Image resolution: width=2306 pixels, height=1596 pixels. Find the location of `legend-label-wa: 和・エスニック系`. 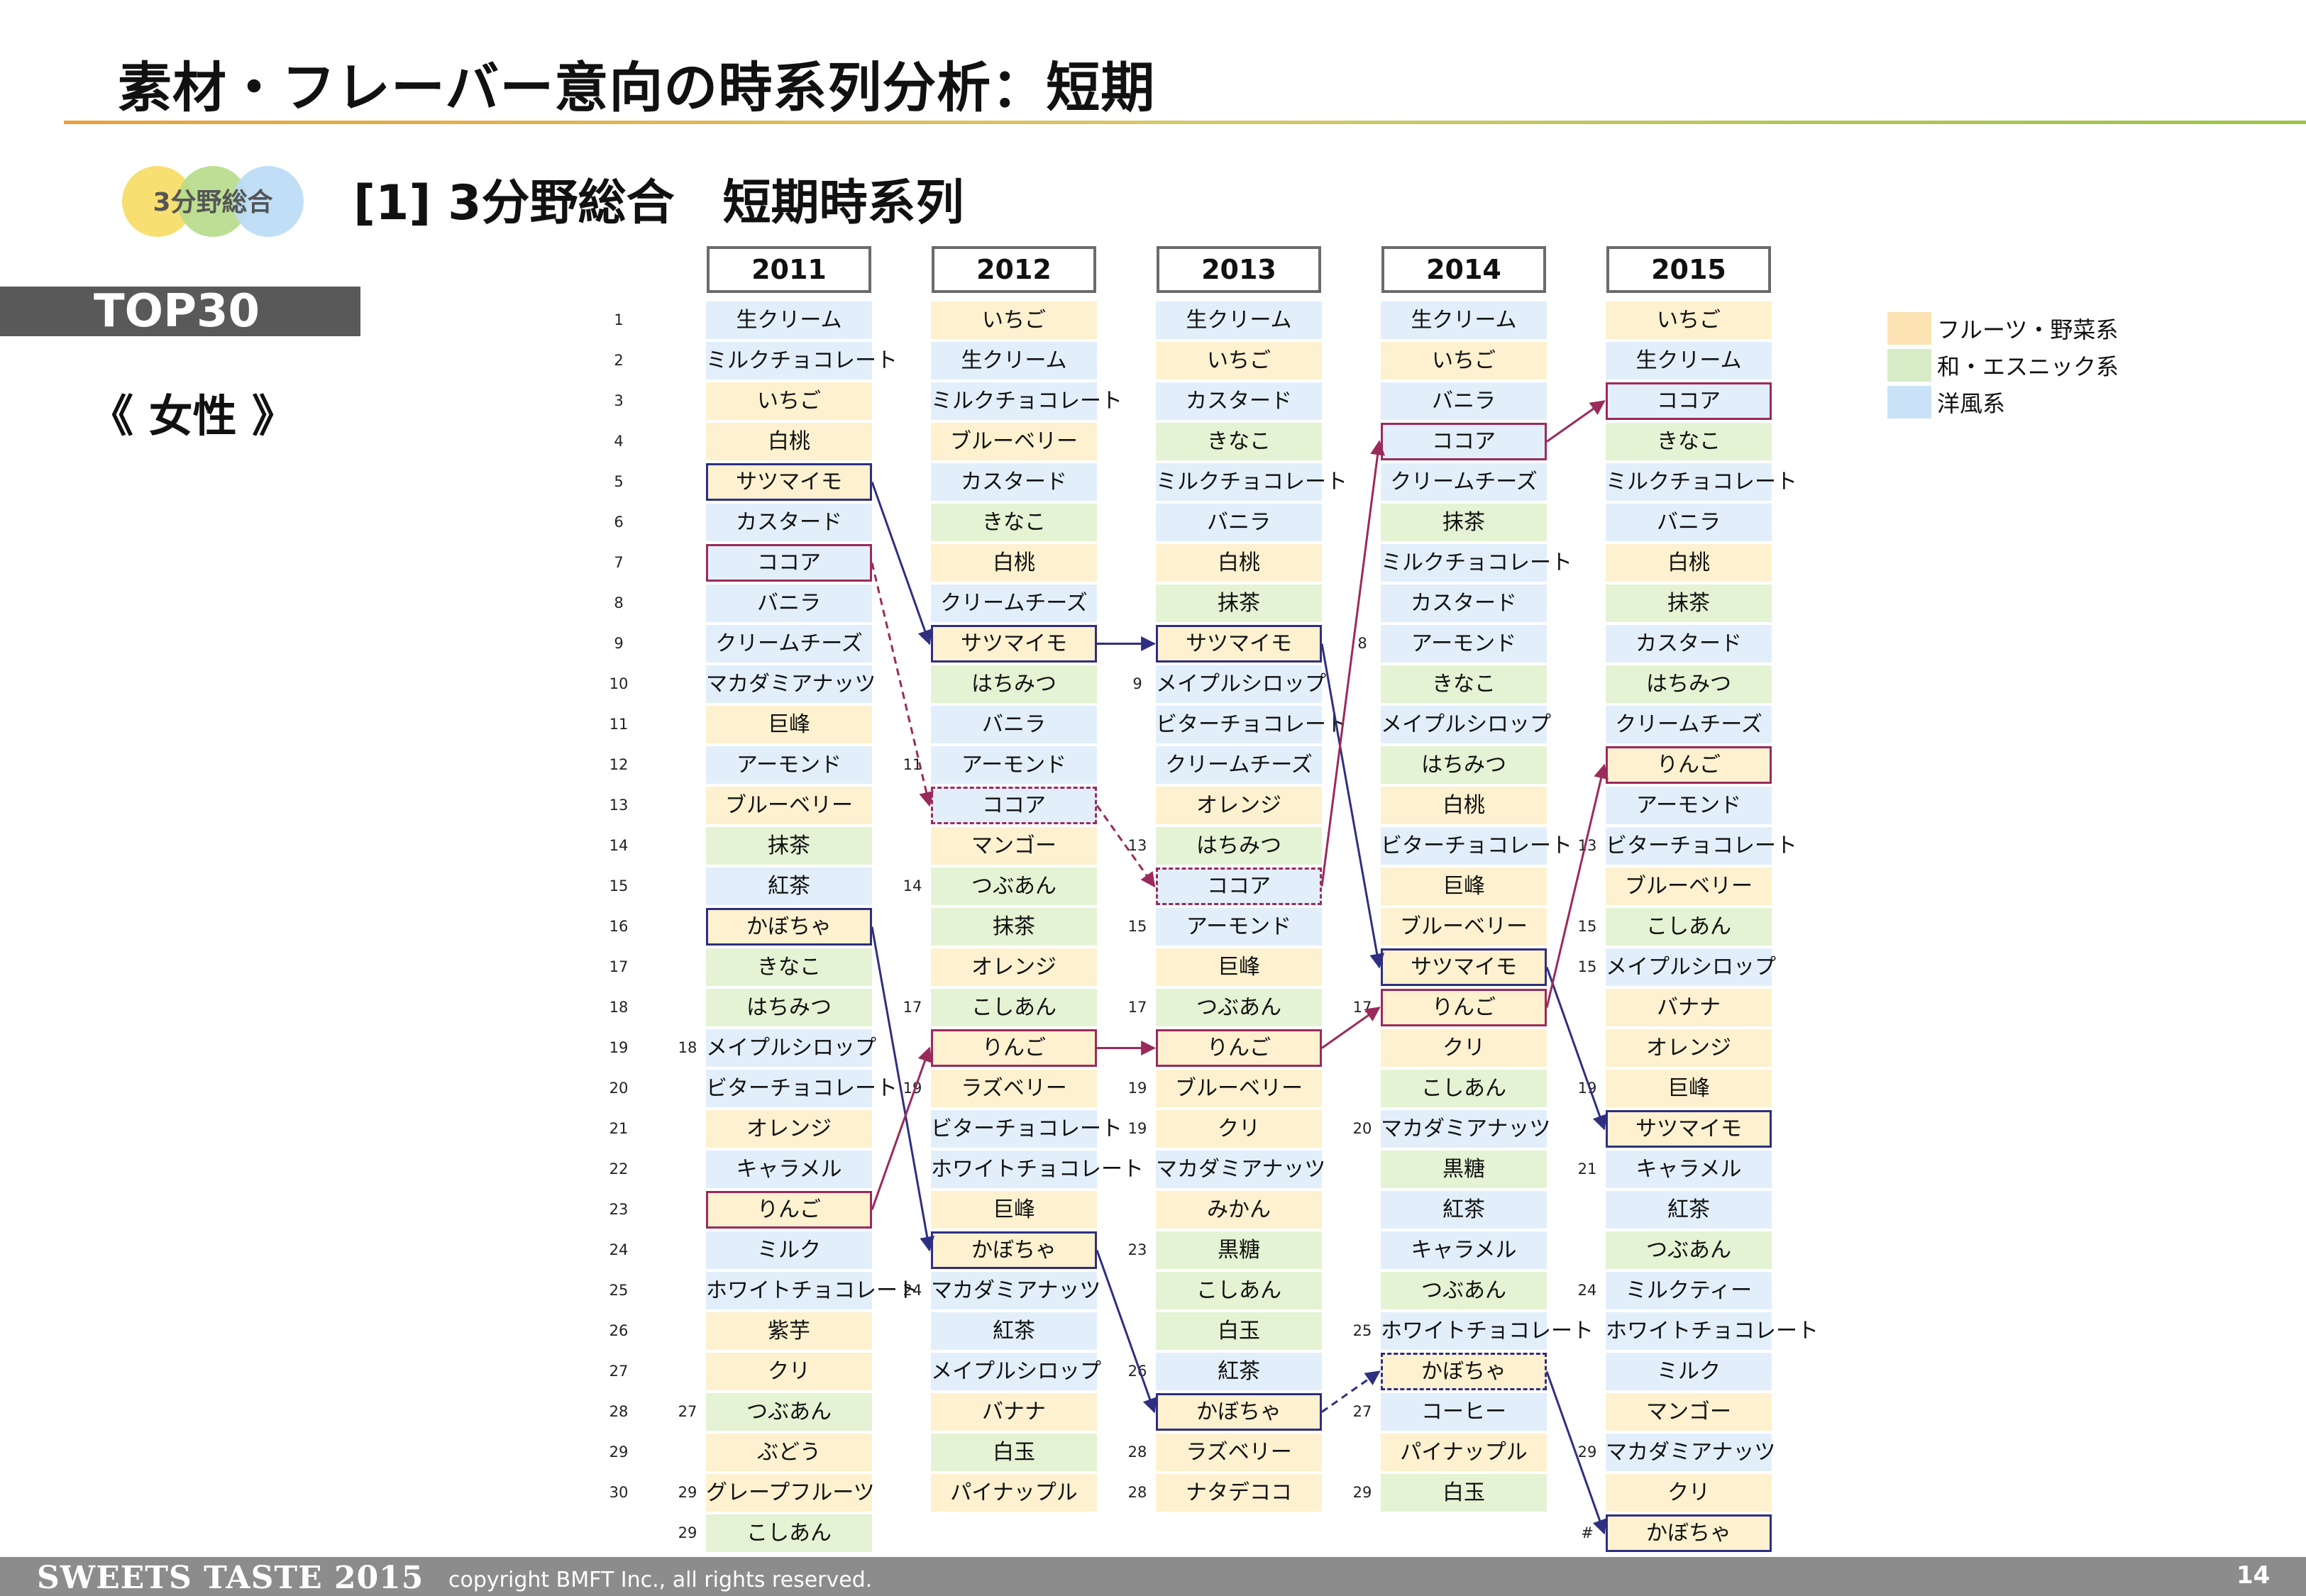

legend-label-wa: 和・エスニック系 is located at coordinates (2028, 366).